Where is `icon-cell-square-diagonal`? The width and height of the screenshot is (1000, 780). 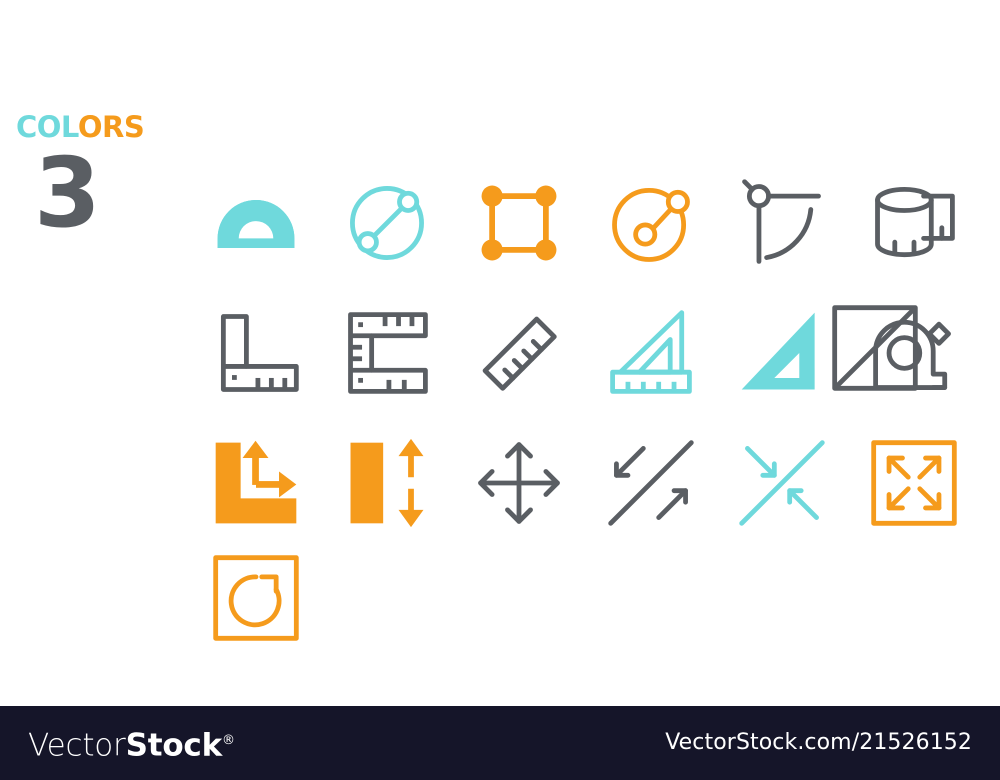 icon-cell-square-diagonal is located at coordinates (875, 348).